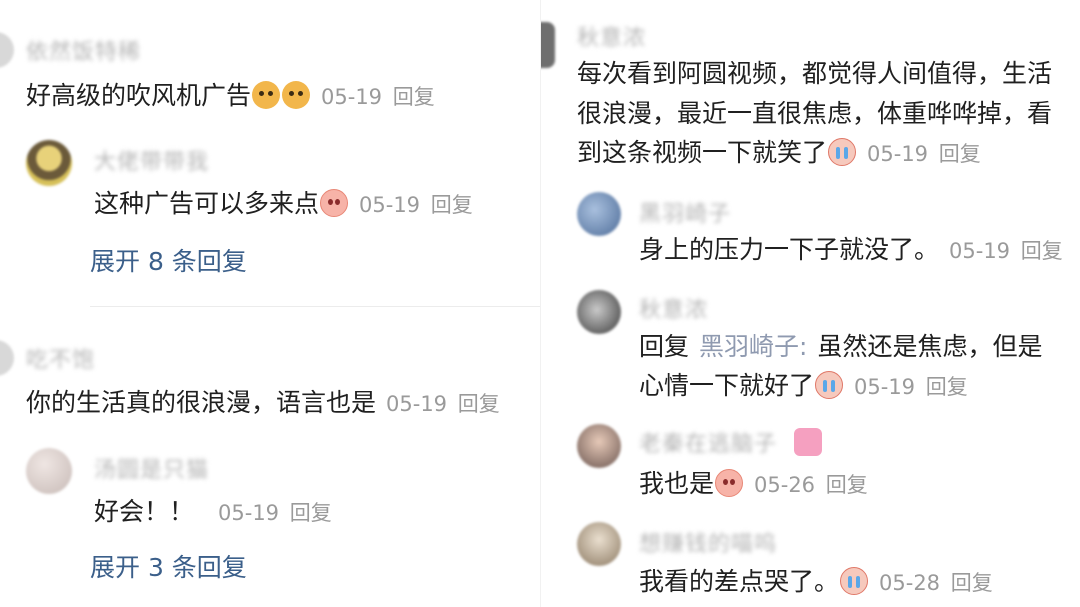  Describe the element at coordinates (315, 306) in the screenshot. I see `divider` at that location.